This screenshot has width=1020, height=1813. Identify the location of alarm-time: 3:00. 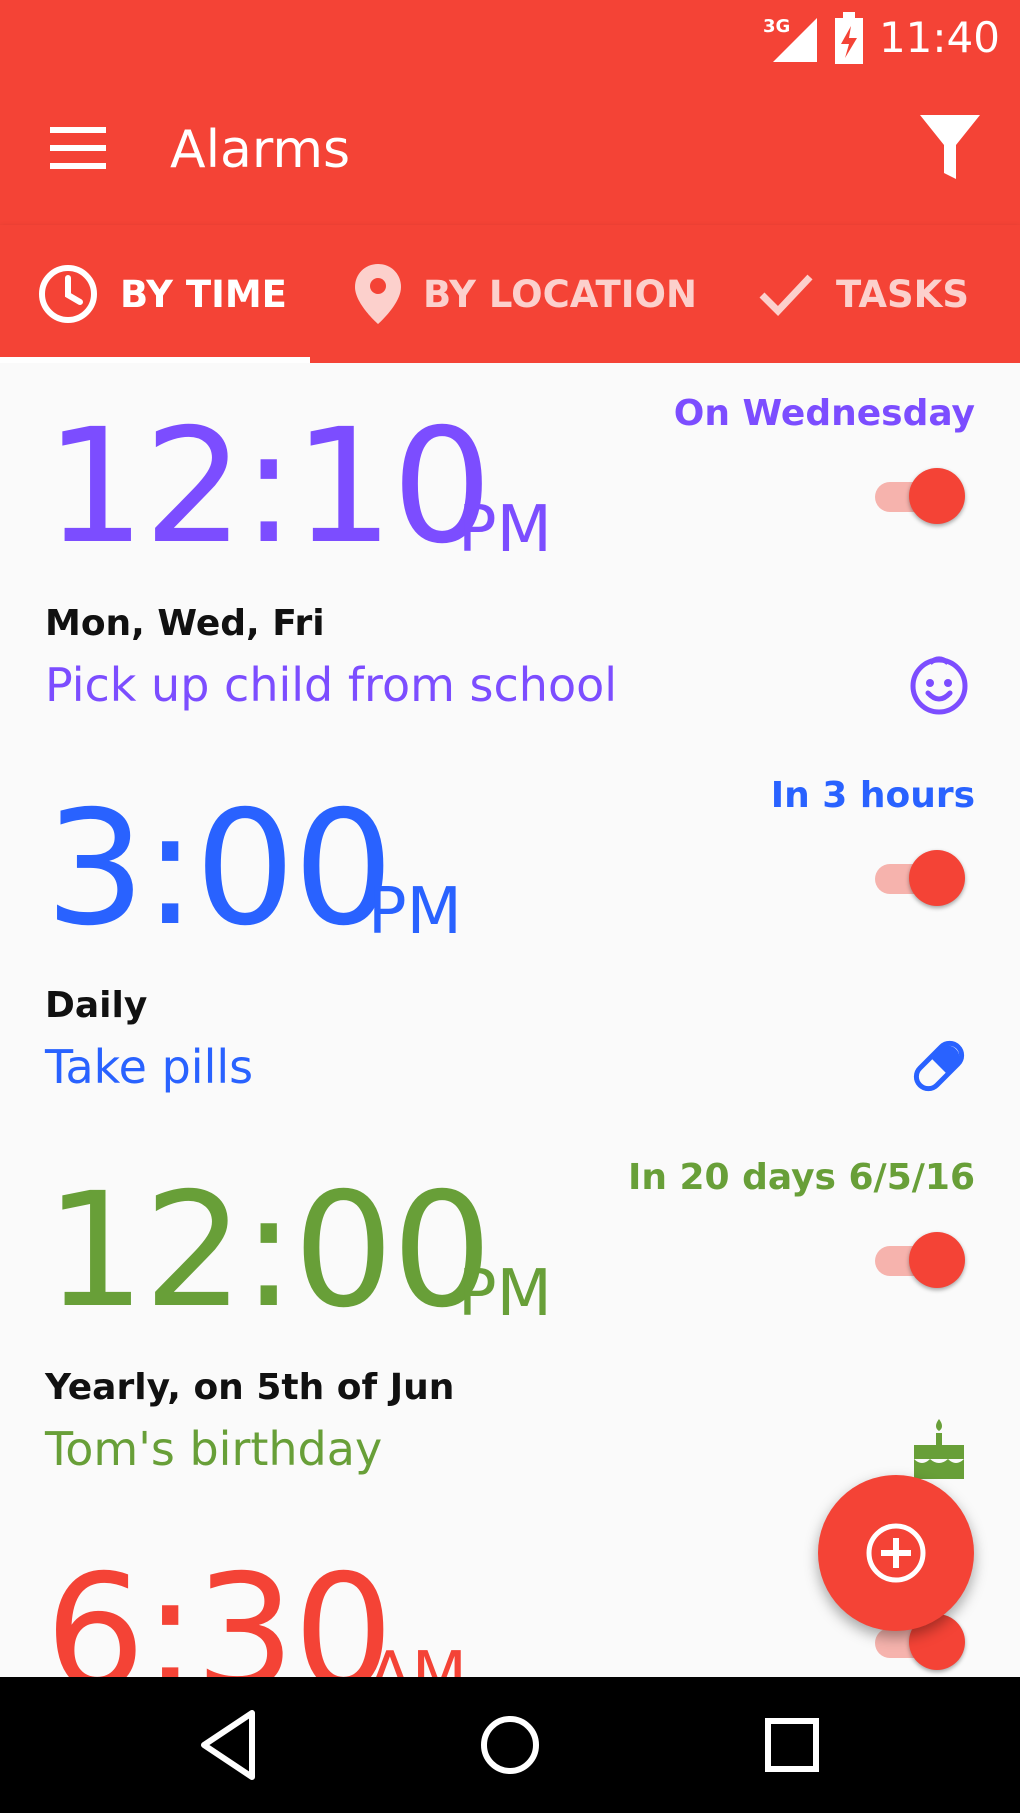
(219, 869).